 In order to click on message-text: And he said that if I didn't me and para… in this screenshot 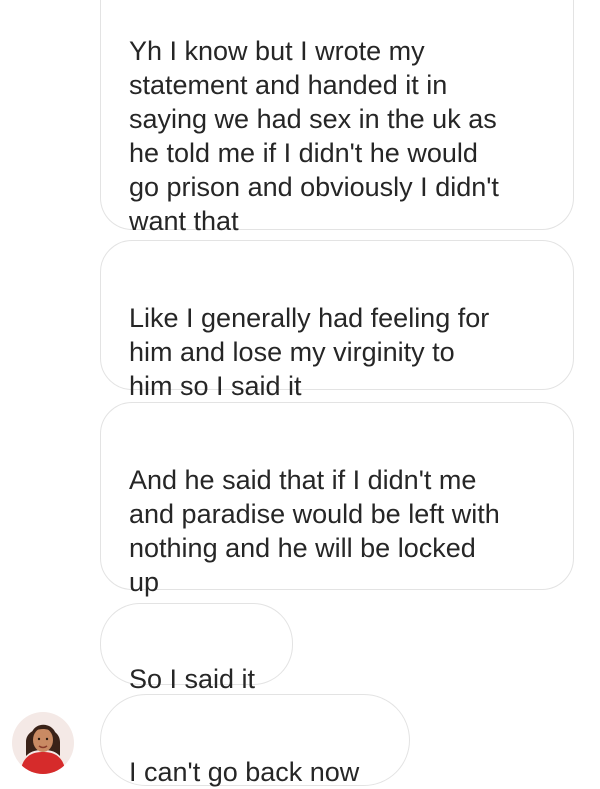, I will do `click(314, 531)`.